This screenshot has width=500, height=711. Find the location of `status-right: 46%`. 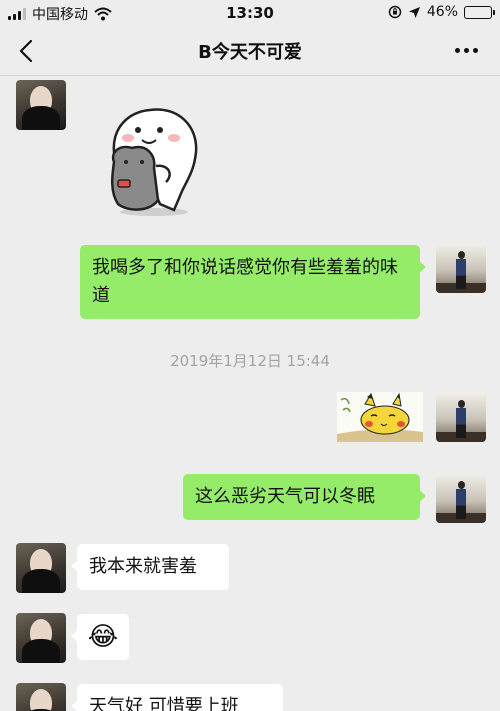

status-right: 46% is located at coordinates (441, 12).